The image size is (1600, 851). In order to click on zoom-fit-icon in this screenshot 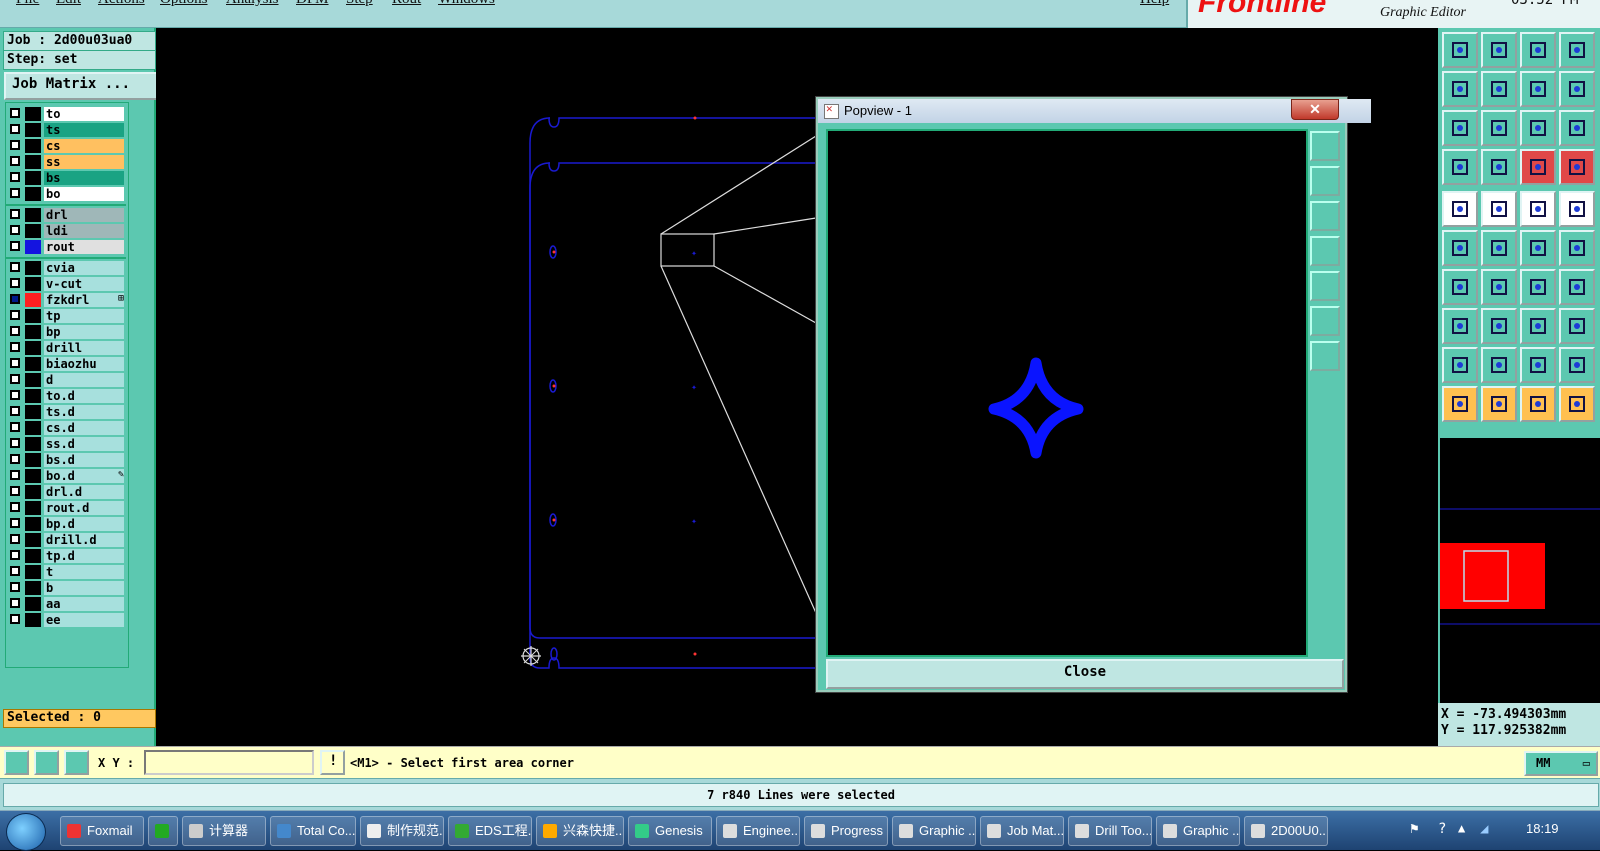, I will do `click(1325, 146)`.